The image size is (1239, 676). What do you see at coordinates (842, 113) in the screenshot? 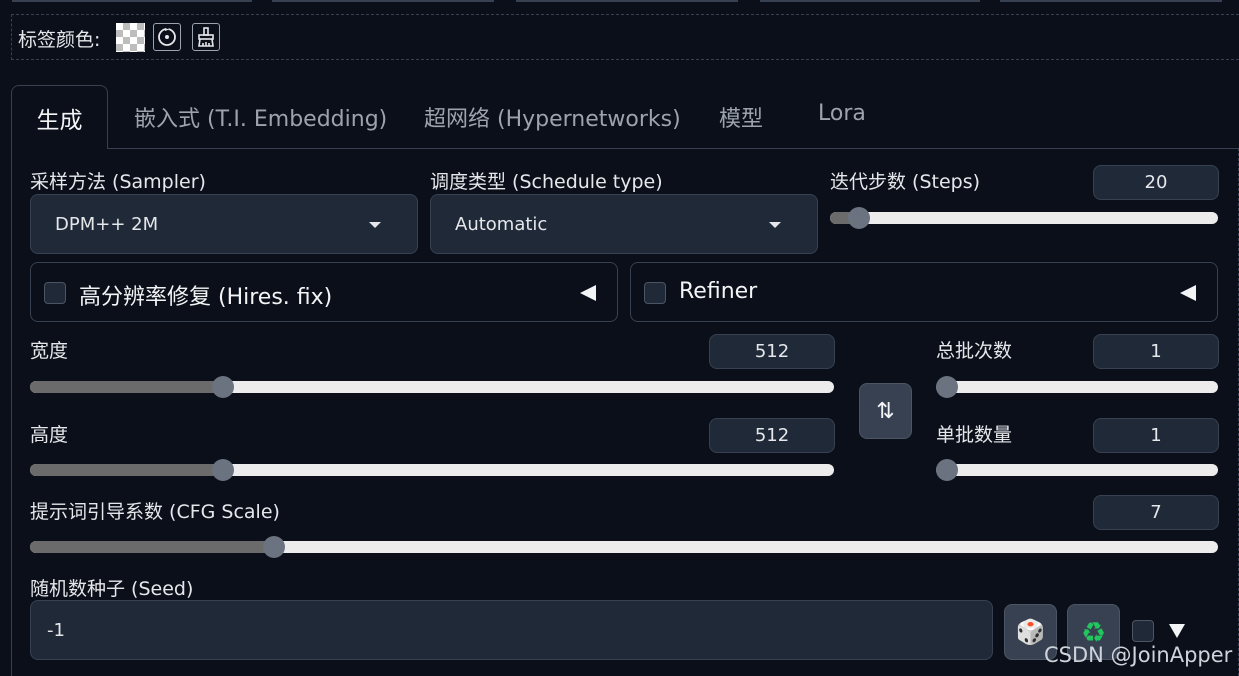
I see `tab-lora: Lora` at bounding box center [842, 113].